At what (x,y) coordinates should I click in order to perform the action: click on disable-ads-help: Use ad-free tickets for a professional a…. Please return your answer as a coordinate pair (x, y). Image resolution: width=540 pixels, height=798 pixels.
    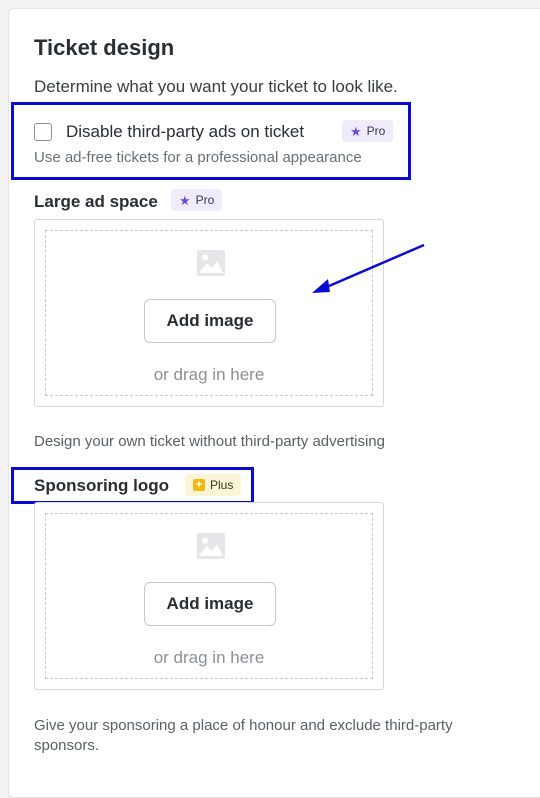
    Looking at the image, I should click on (198, 157).